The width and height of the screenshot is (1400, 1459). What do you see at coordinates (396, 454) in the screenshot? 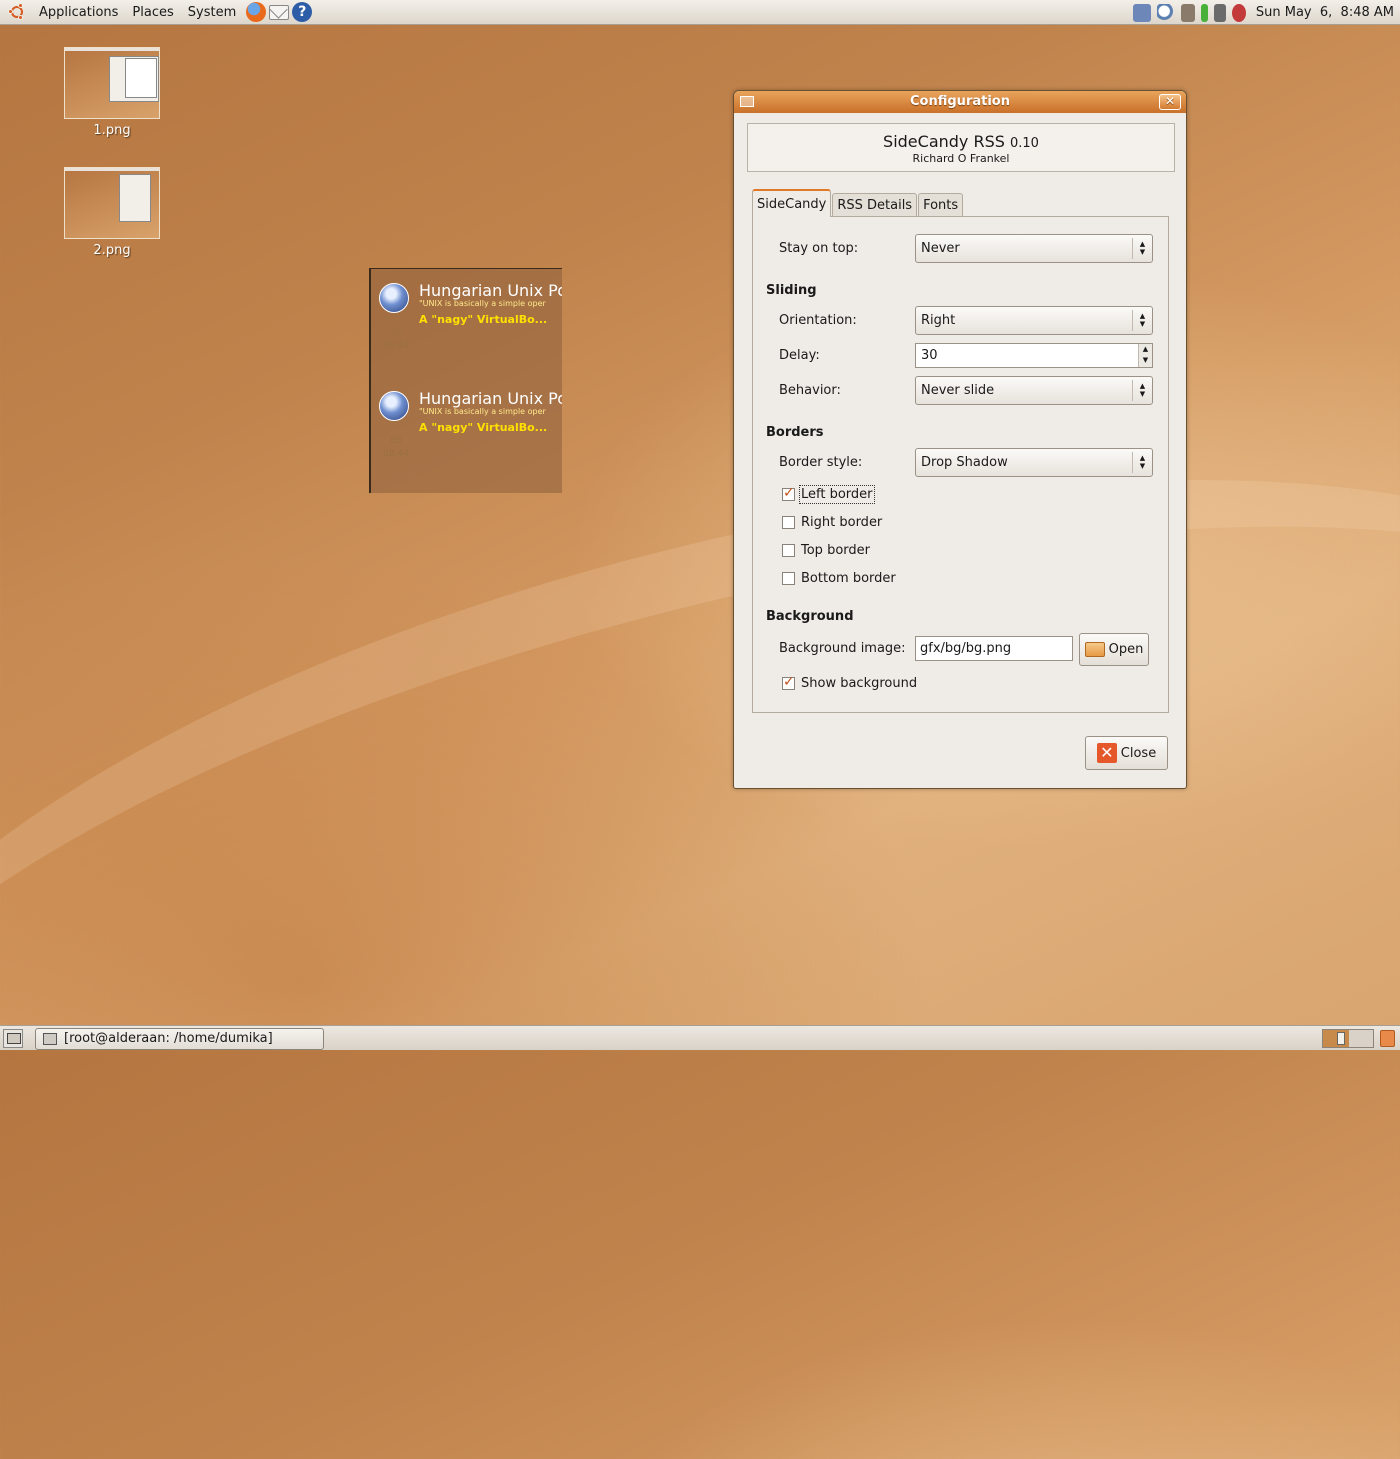
I see `feed-time: 08:44` at bounding box center [396, 454].